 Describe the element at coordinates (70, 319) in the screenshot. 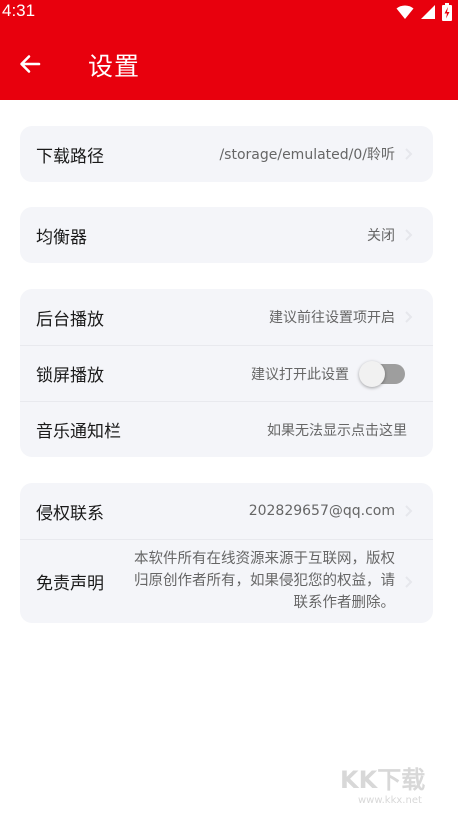

I see `background-play-label: 后台播放` at that location.